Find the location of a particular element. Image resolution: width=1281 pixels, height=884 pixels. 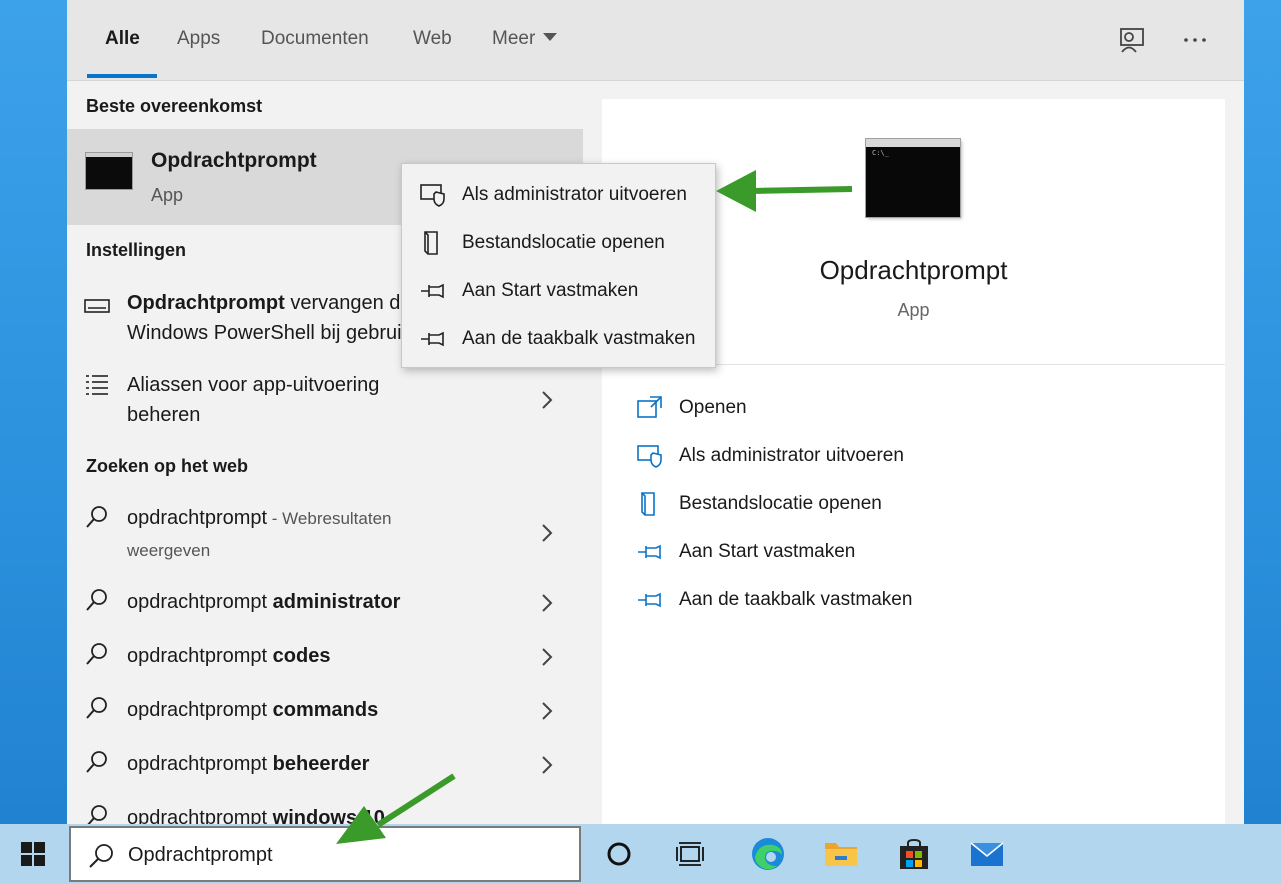

web-result-item: opdrachtprompt - Webresultaten weergeven is located at coordinates (325, 534).